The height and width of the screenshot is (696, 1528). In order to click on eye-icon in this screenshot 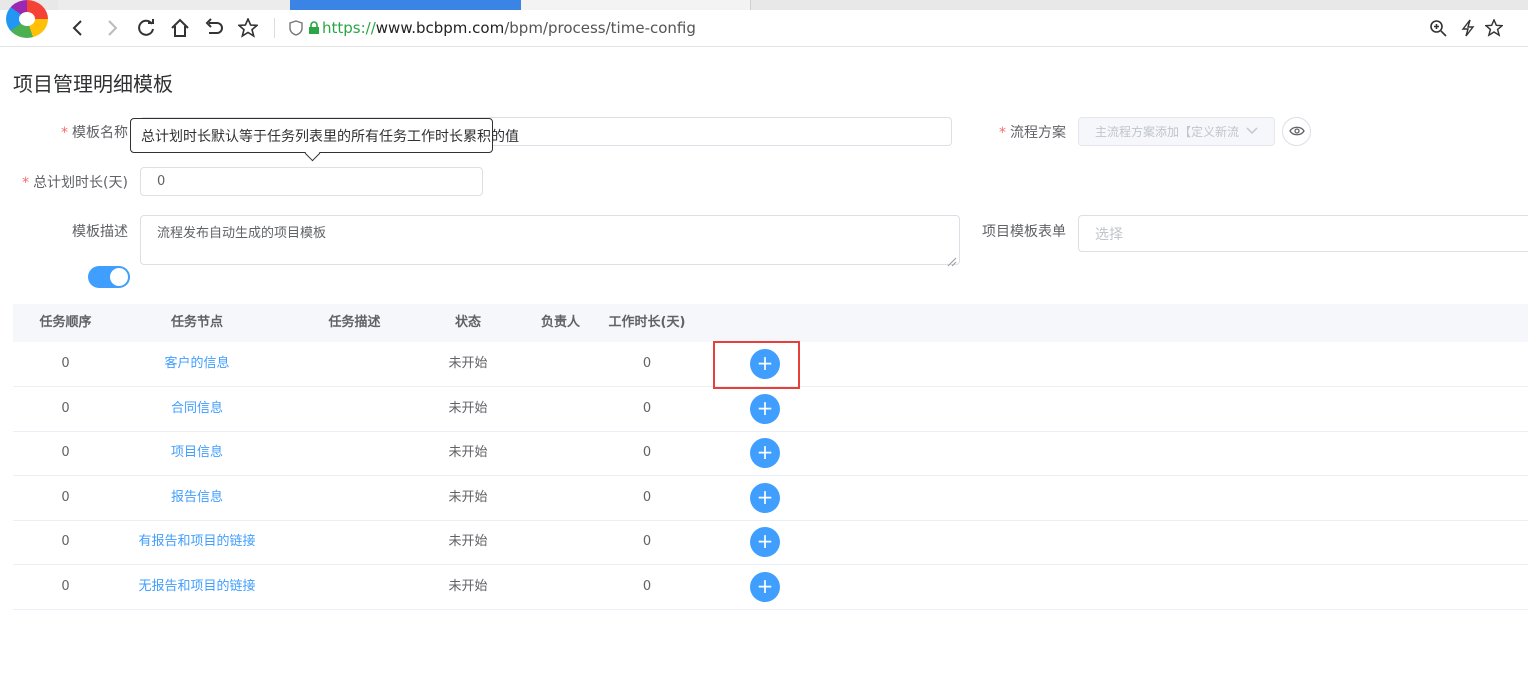, I will do `click(1296, 131)`.